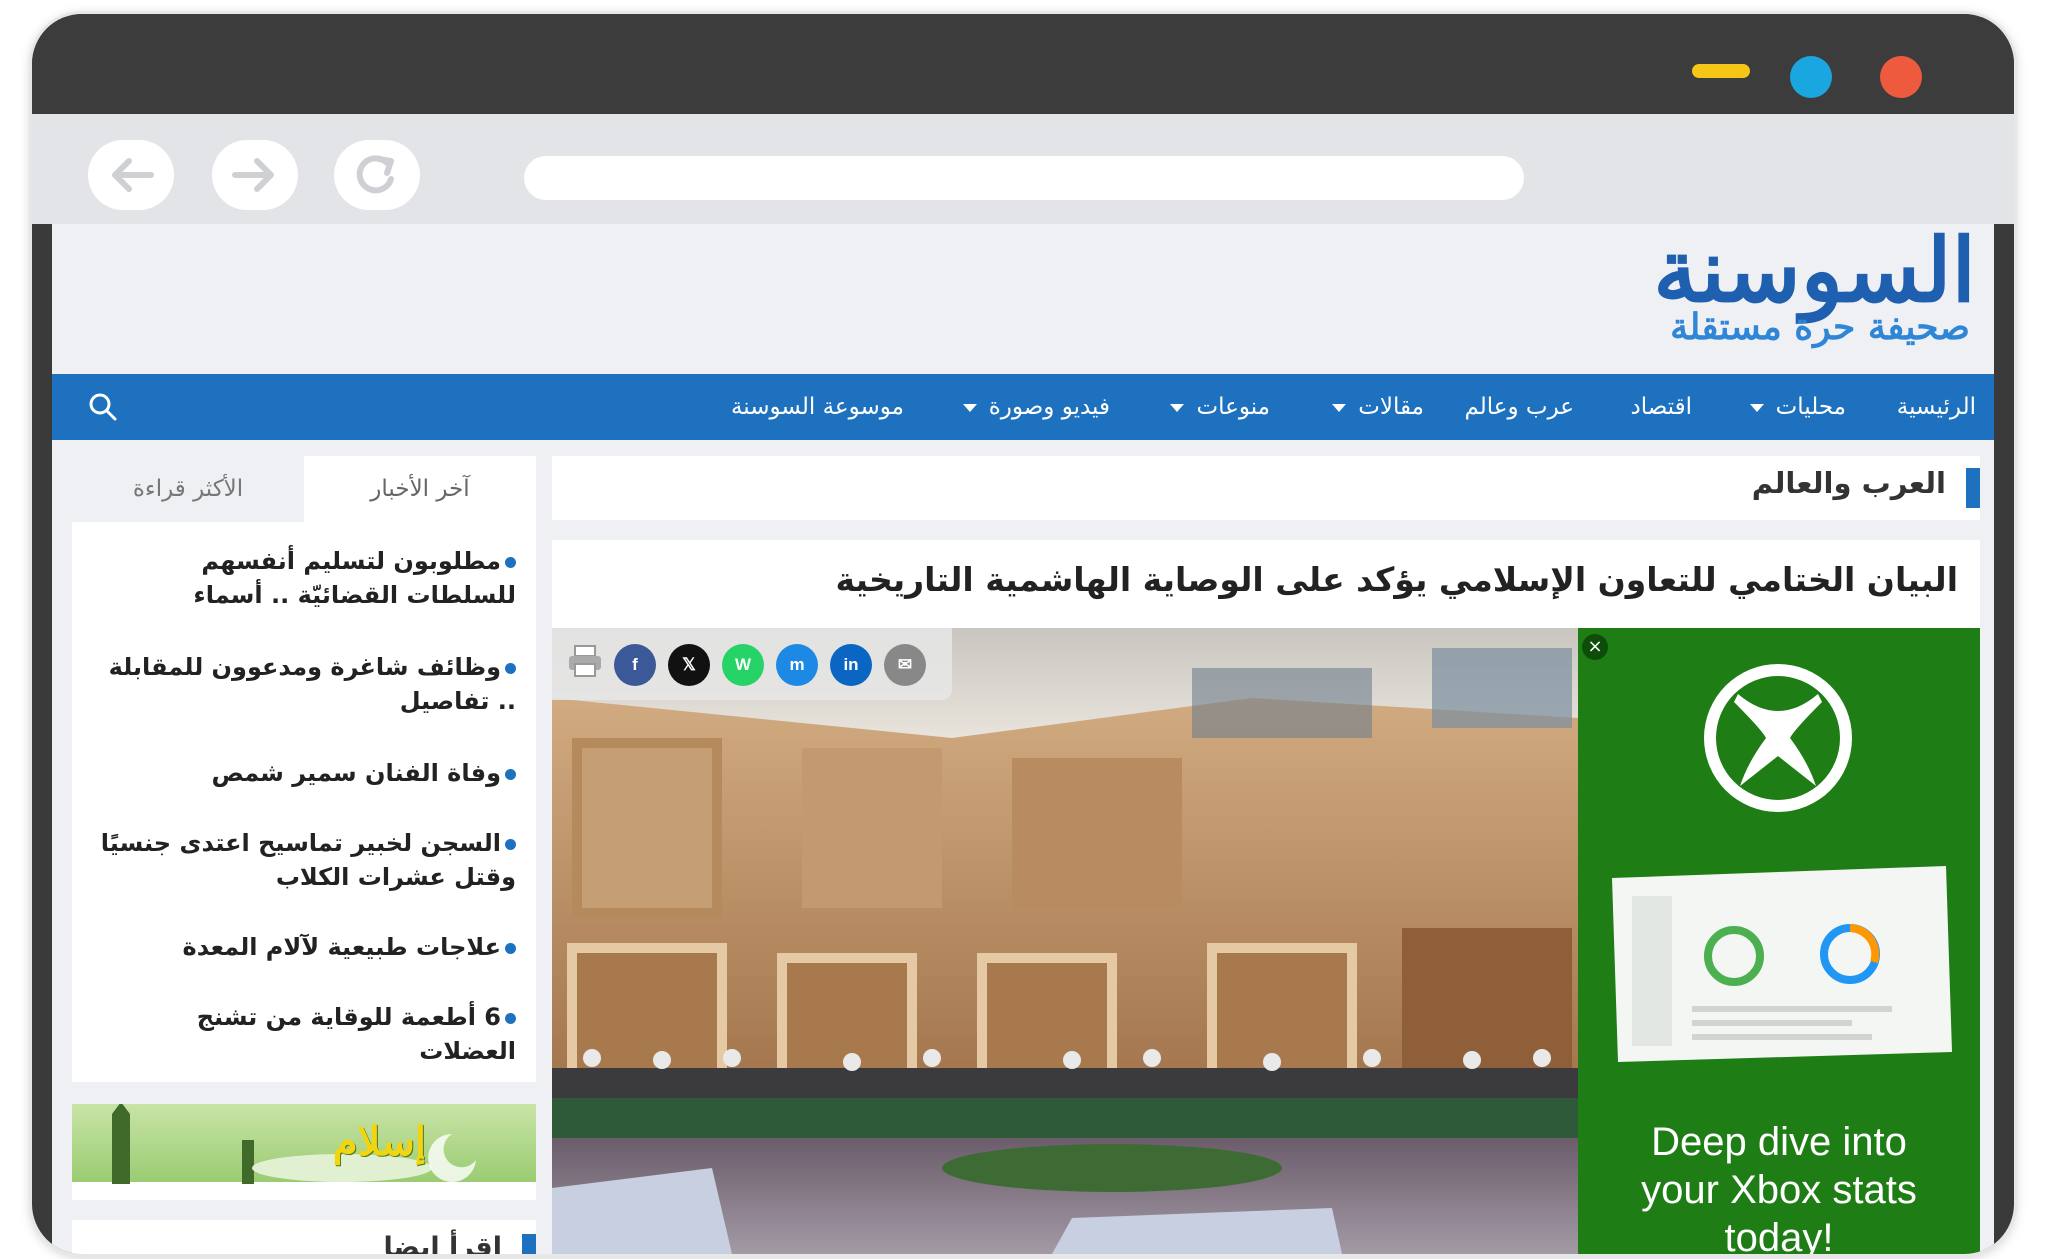 This screenshot has width=2046, height=1259. What do you see at coordinates (1779, 1190) in the screenshot?
I see `ad-line-2: your Xbox stats` at bounding box center [1779, 1190].